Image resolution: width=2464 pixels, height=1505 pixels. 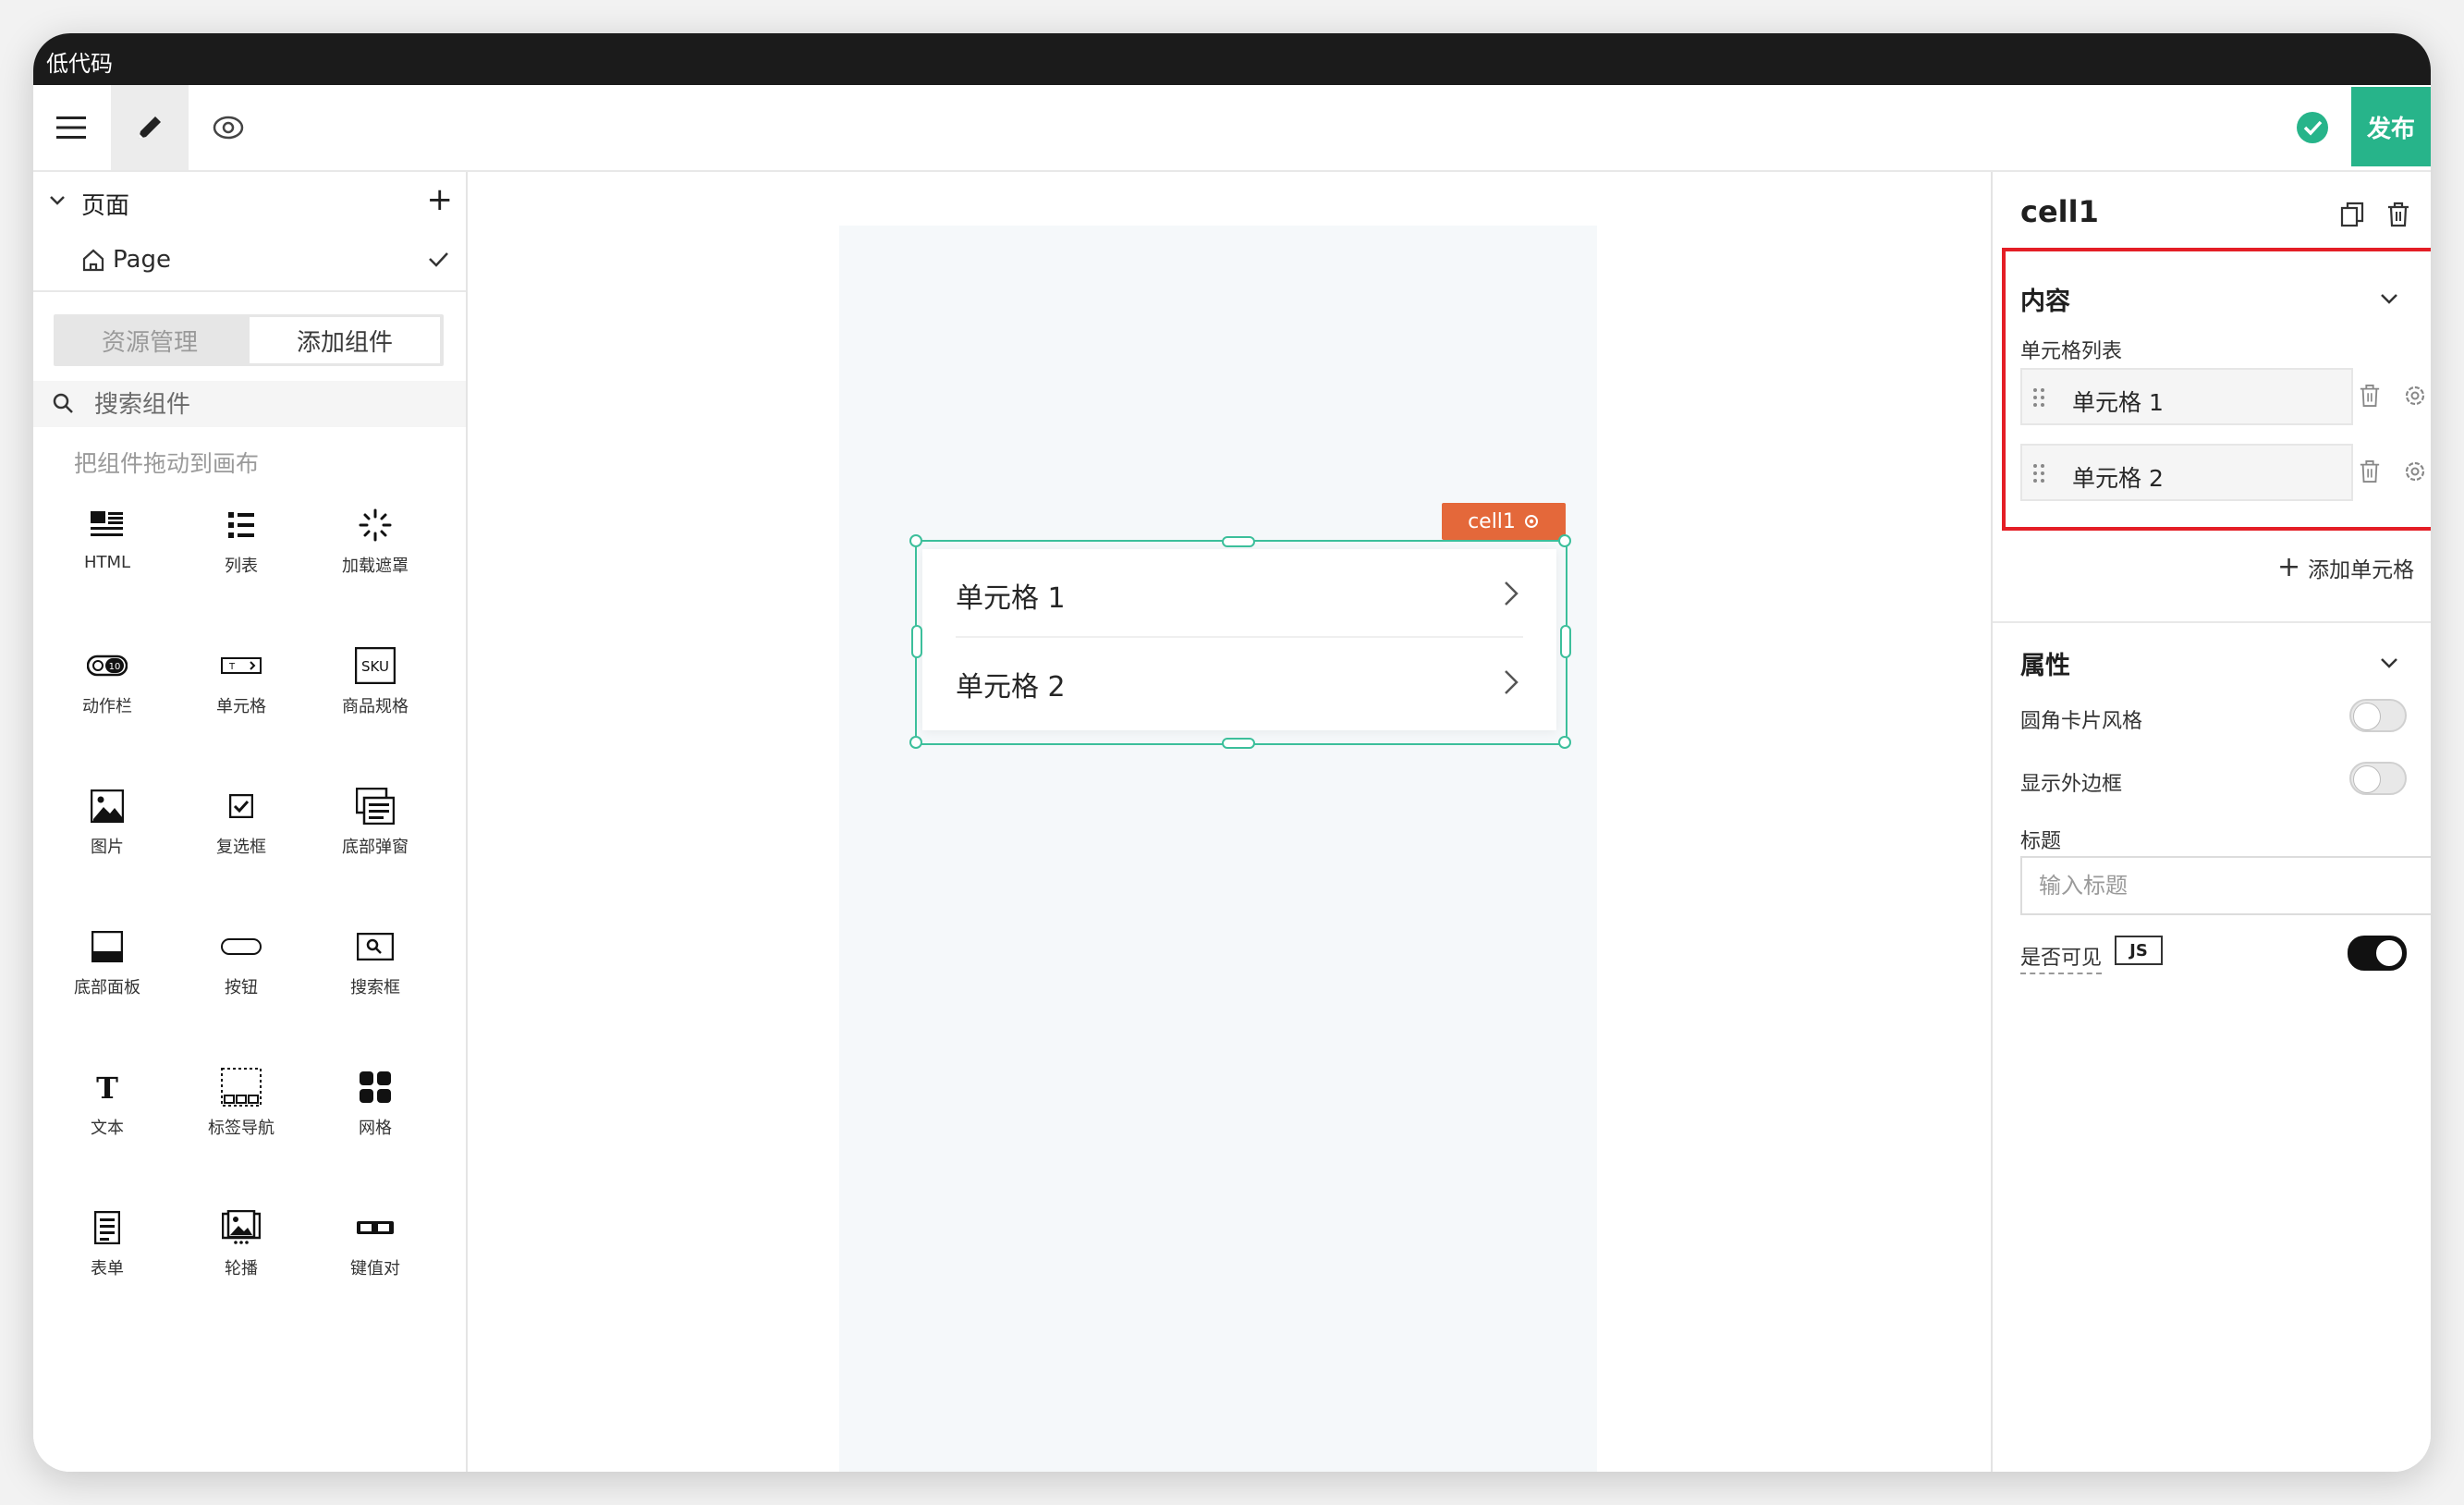 What do you see at coordinates (107, 832) in the screenshot?
I see `component-image: 图片` at bounding box center [107, 832].